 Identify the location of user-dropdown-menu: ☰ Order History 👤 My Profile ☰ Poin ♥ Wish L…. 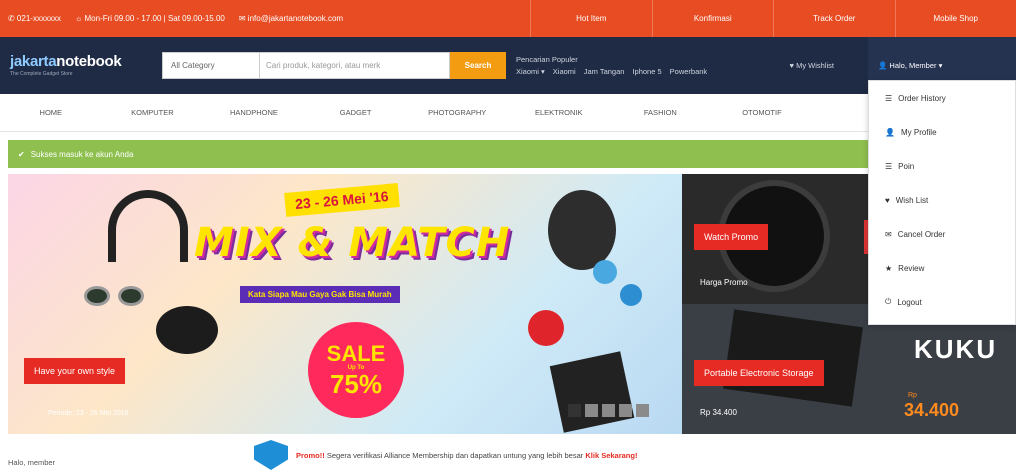
(942, 202).